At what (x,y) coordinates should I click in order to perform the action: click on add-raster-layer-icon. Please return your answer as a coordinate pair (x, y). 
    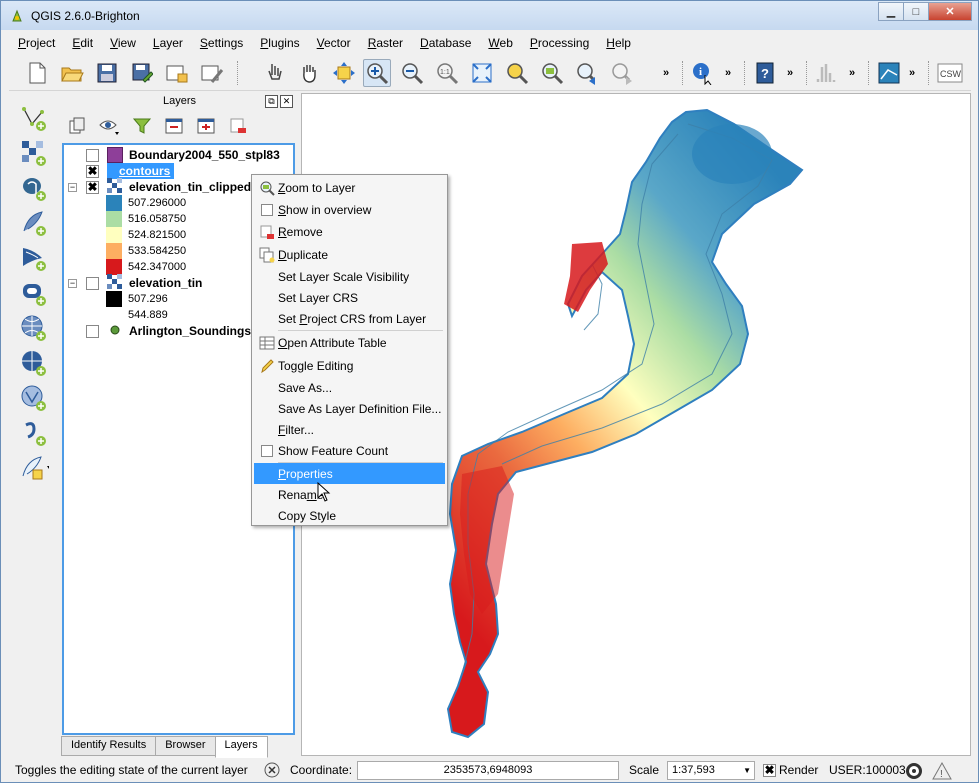
    Looking at the image, I should click on (34, 153).